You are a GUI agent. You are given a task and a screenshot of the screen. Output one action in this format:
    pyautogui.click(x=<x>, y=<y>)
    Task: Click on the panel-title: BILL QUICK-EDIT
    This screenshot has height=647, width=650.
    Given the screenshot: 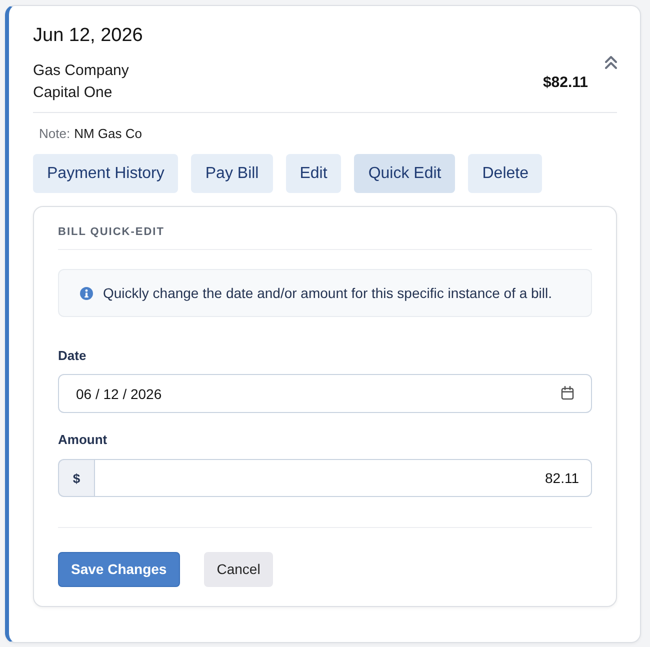 What is the action you would take?
    pyautogui.click(x=325, y=237)
    